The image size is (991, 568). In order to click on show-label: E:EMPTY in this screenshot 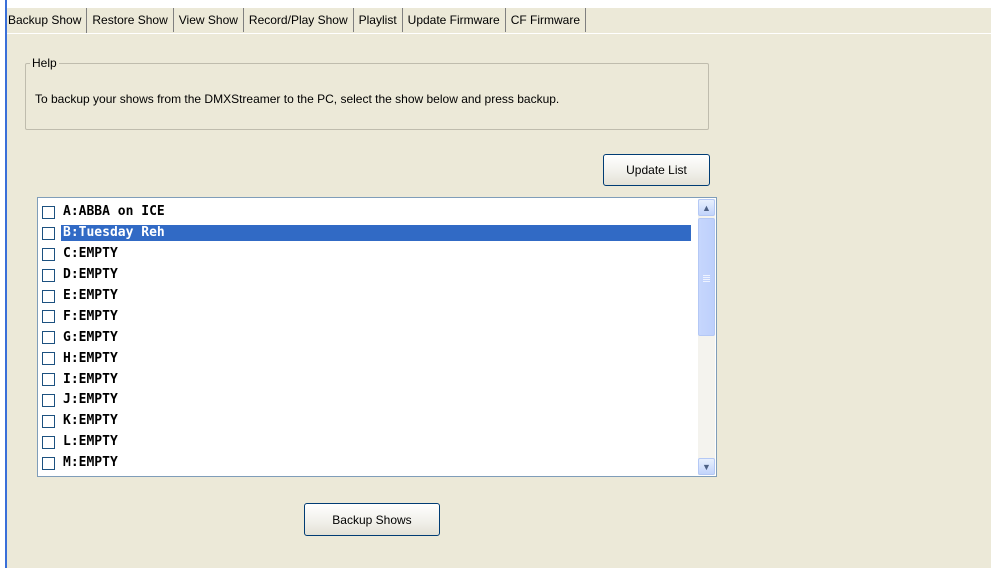, I will do `click(90, 295)`.